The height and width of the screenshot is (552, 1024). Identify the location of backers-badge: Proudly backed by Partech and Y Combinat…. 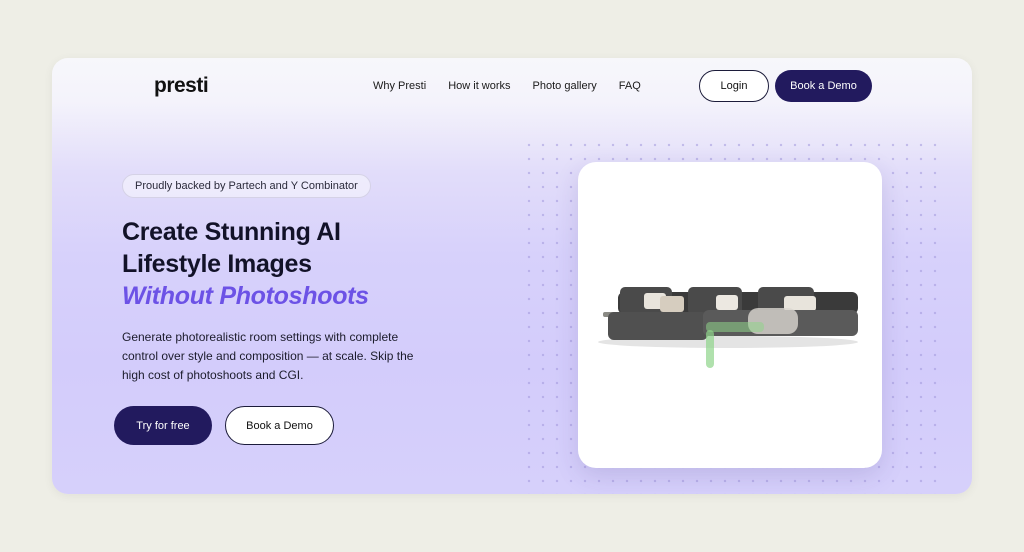
(246, 186).